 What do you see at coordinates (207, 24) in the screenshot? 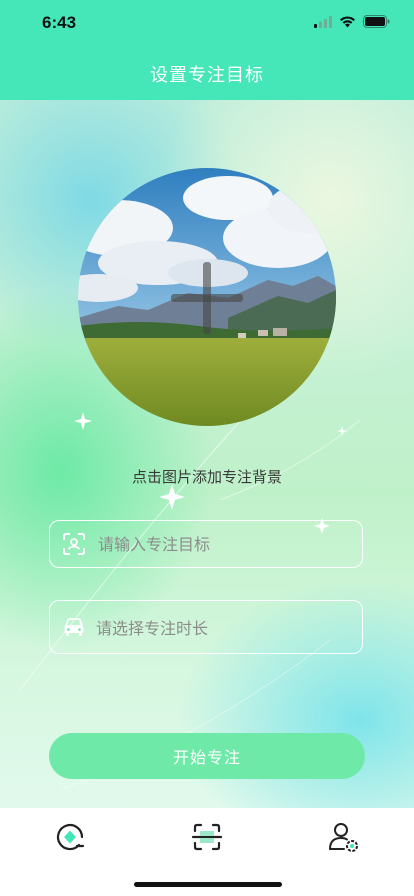
I see `status-bar: 6:43` at bounding box center [207, 24].